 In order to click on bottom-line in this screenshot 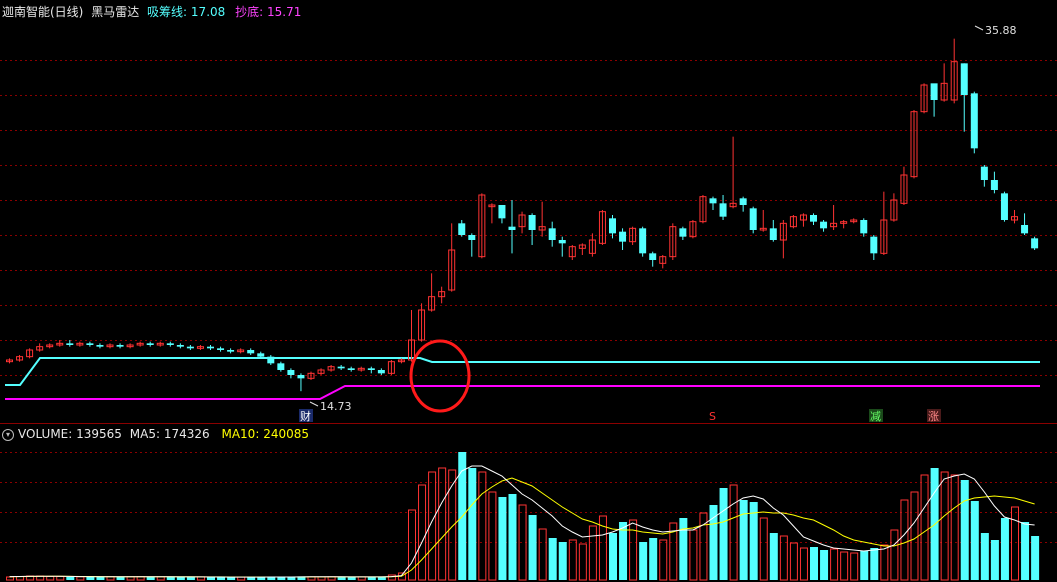, I will do `click(522, 392)`.